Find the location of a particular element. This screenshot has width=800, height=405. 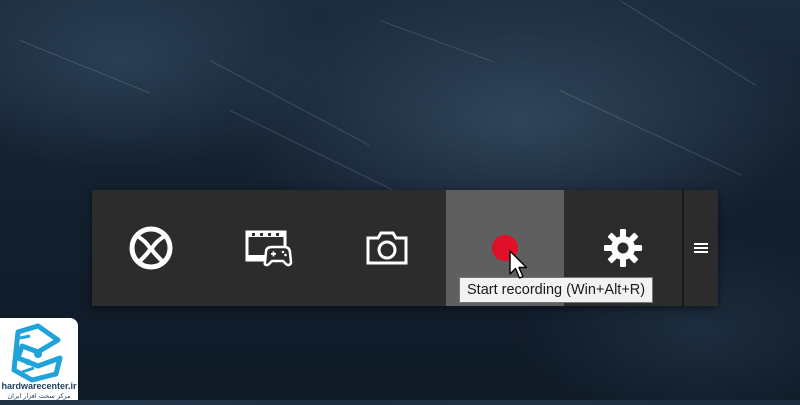

game-dvr-button is located at coordinates (269, 248).